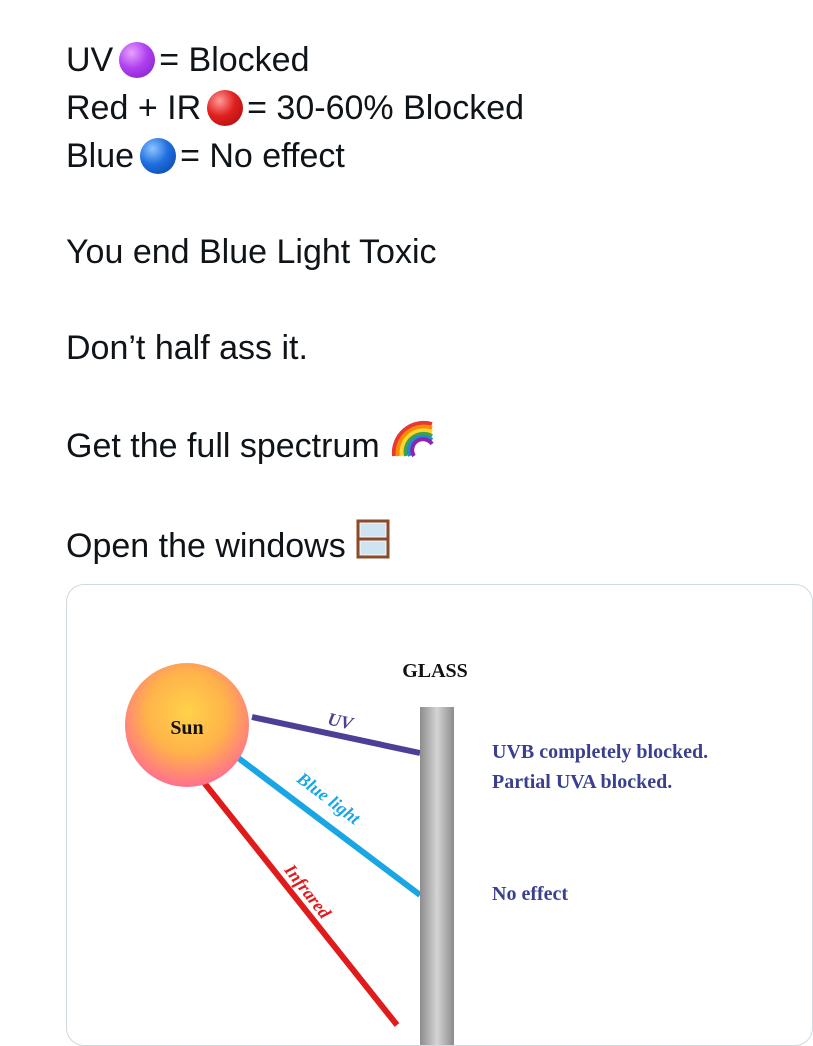  Describe the element at coordinates (225, 108) in the screenshot. I see `red-circle-icon` at that location.